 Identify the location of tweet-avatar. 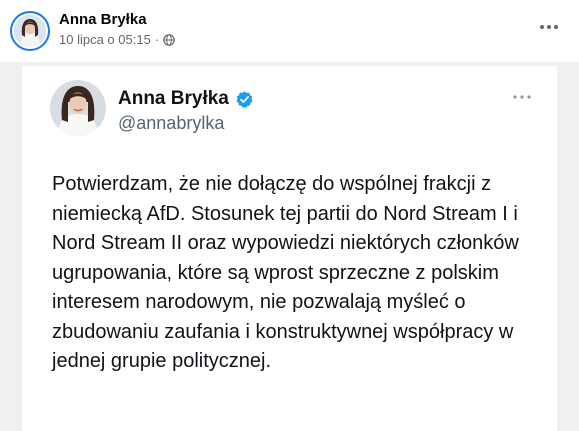
(78, 108).